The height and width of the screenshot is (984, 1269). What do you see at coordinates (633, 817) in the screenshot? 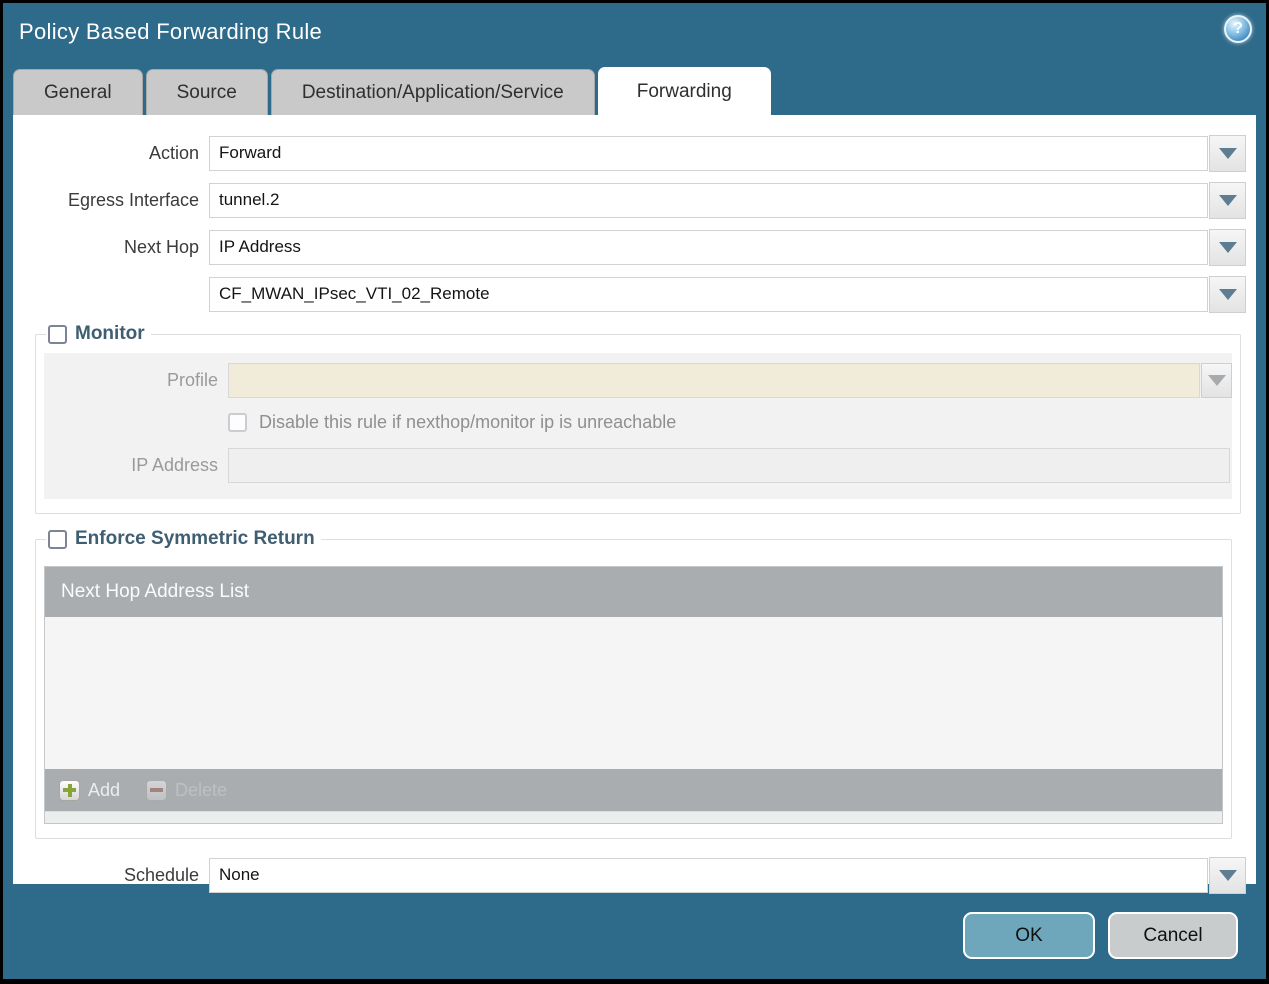
I see `horizontal-scrollbar` at bounding box center [633, 817].